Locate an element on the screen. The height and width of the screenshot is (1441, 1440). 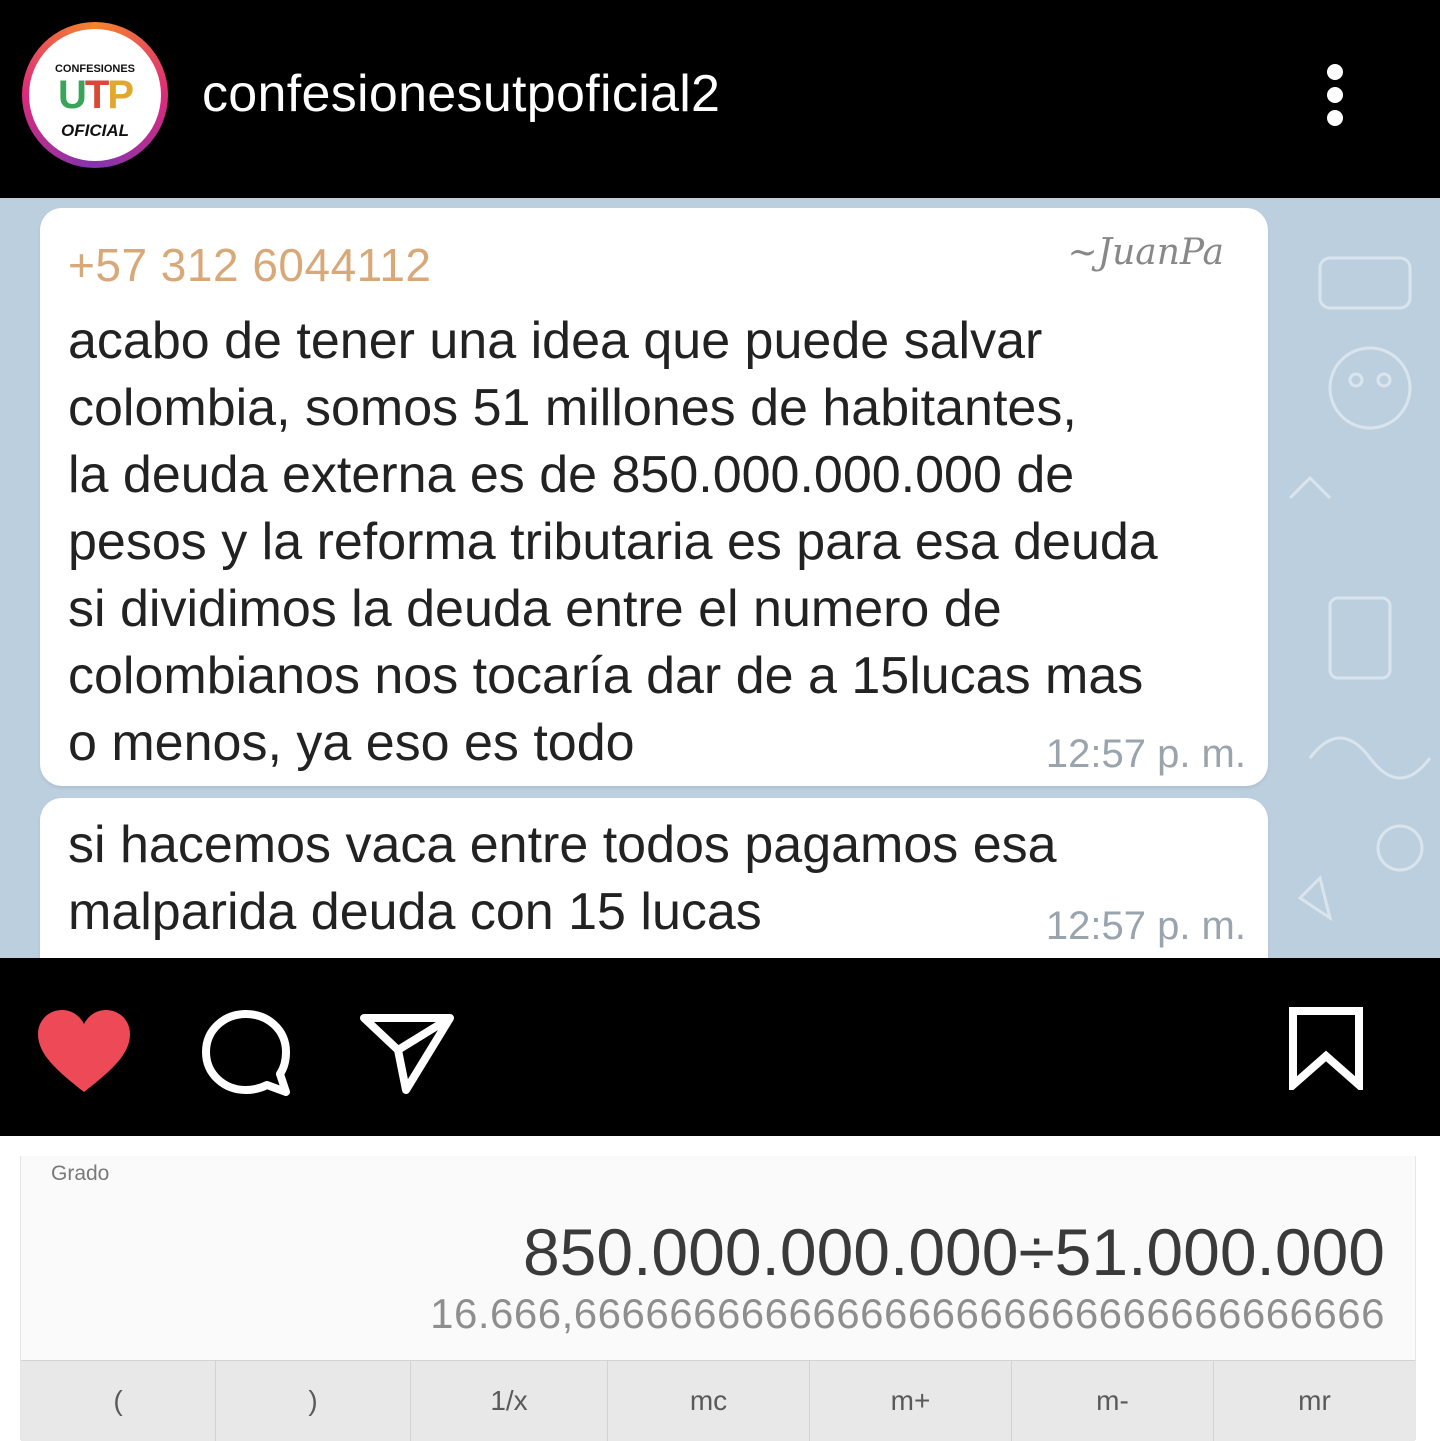
memory-clear-key: mc is located at coordinates (709, 1401).